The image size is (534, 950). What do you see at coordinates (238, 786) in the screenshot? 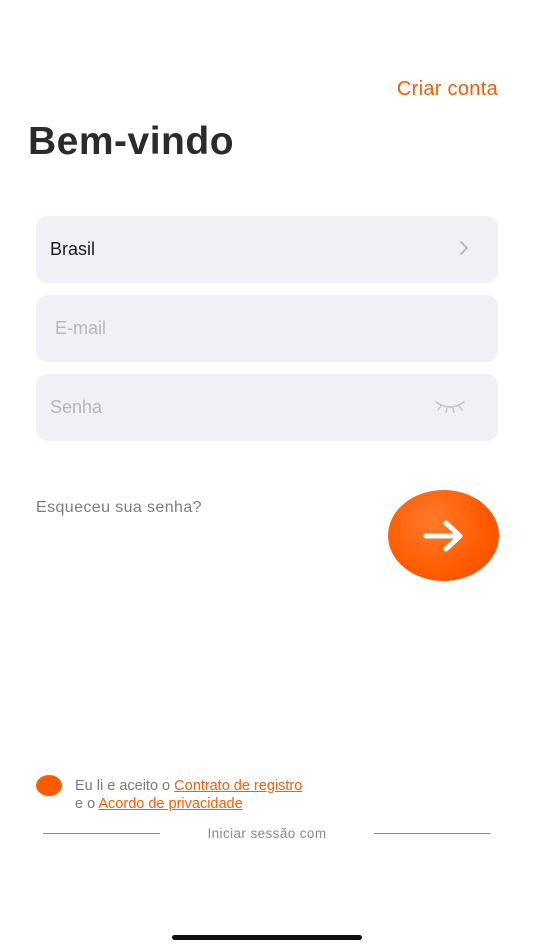
I see `registration-contract-link: Contrato de registro` at bounding box center [238, 786].